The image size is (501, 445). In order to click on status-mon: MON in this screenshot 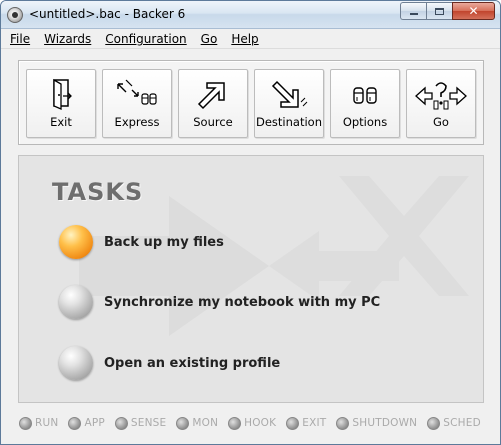, I will do `click(197, 423)`.